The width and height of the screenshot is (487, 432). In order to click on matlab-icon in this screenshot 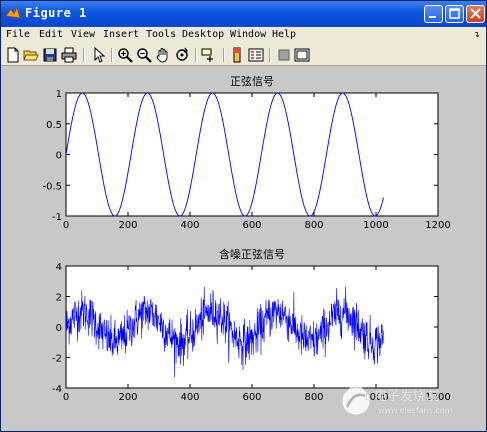, I will do `click(13, 12)`.